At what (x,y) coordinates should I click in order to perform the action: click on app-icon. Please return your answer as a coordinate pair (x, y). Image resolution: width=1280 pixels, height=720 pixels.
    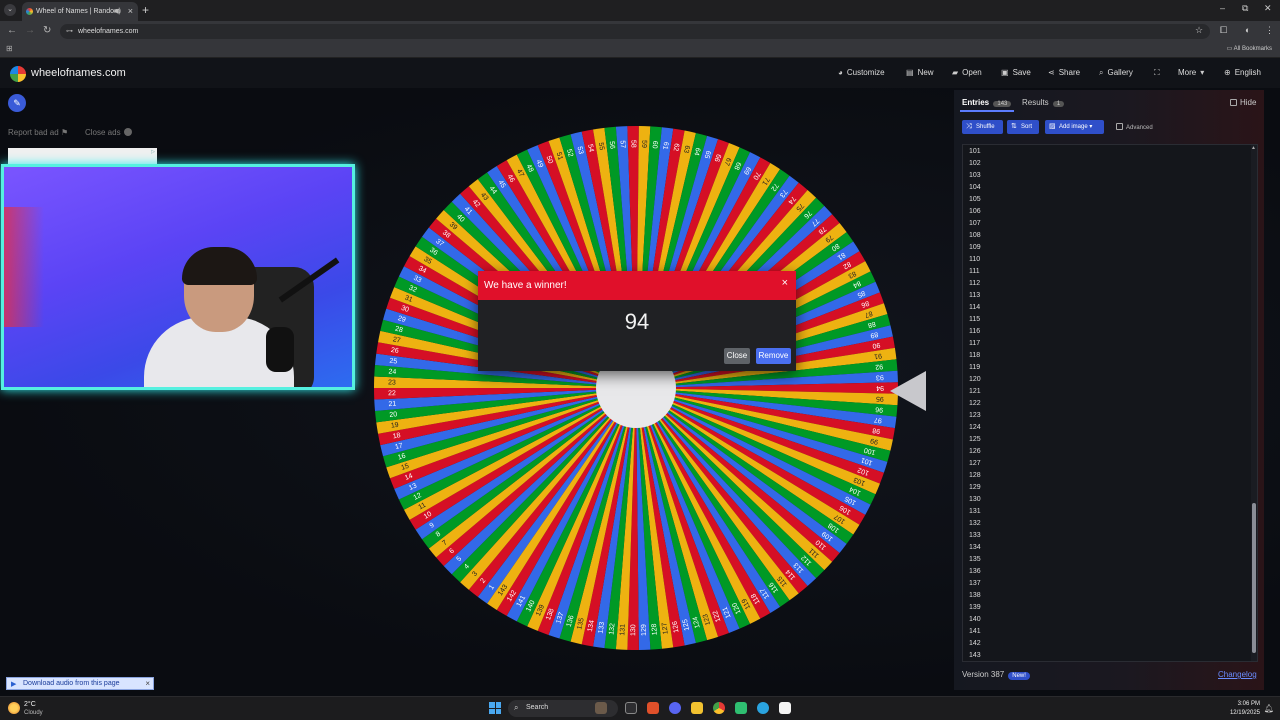
    Looking at the image, I should click on (631, 708).